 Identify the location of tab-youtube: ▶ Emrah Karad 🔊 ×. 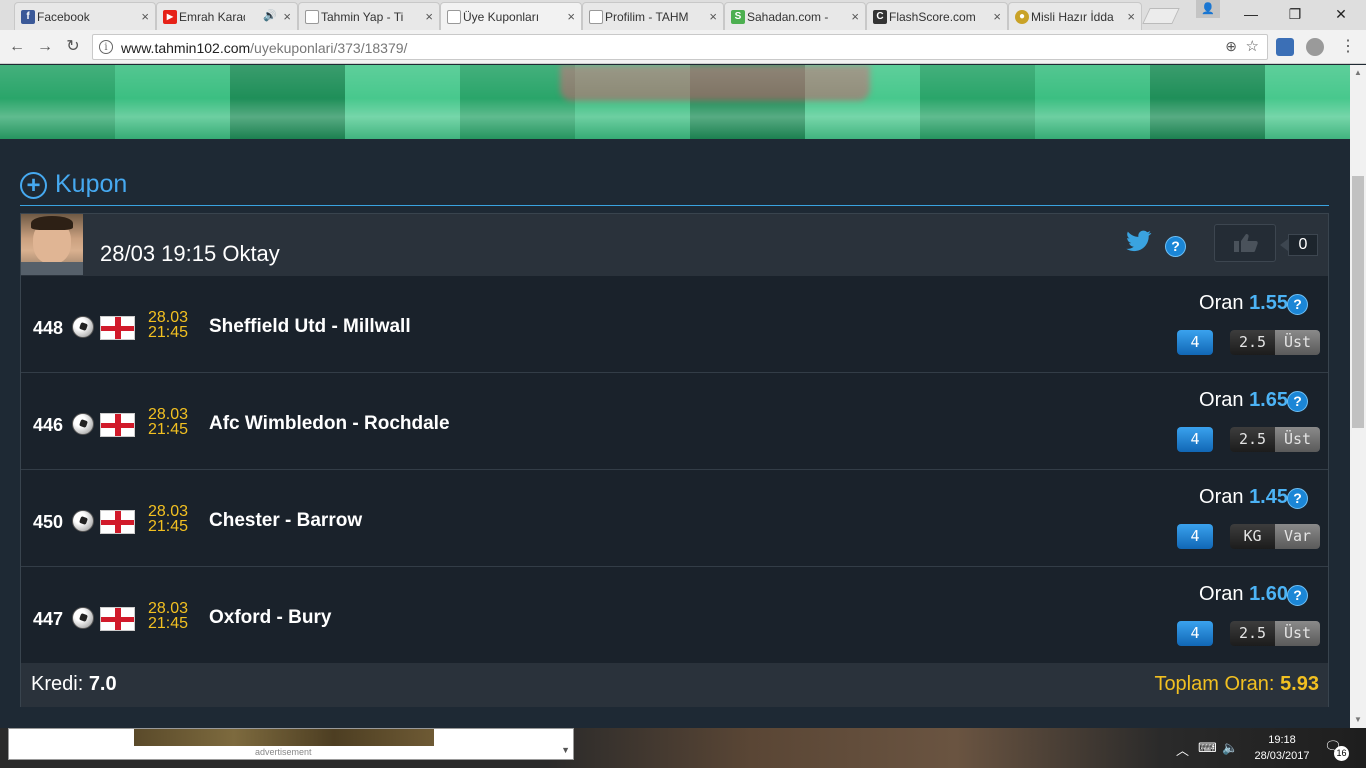
(227, 16).